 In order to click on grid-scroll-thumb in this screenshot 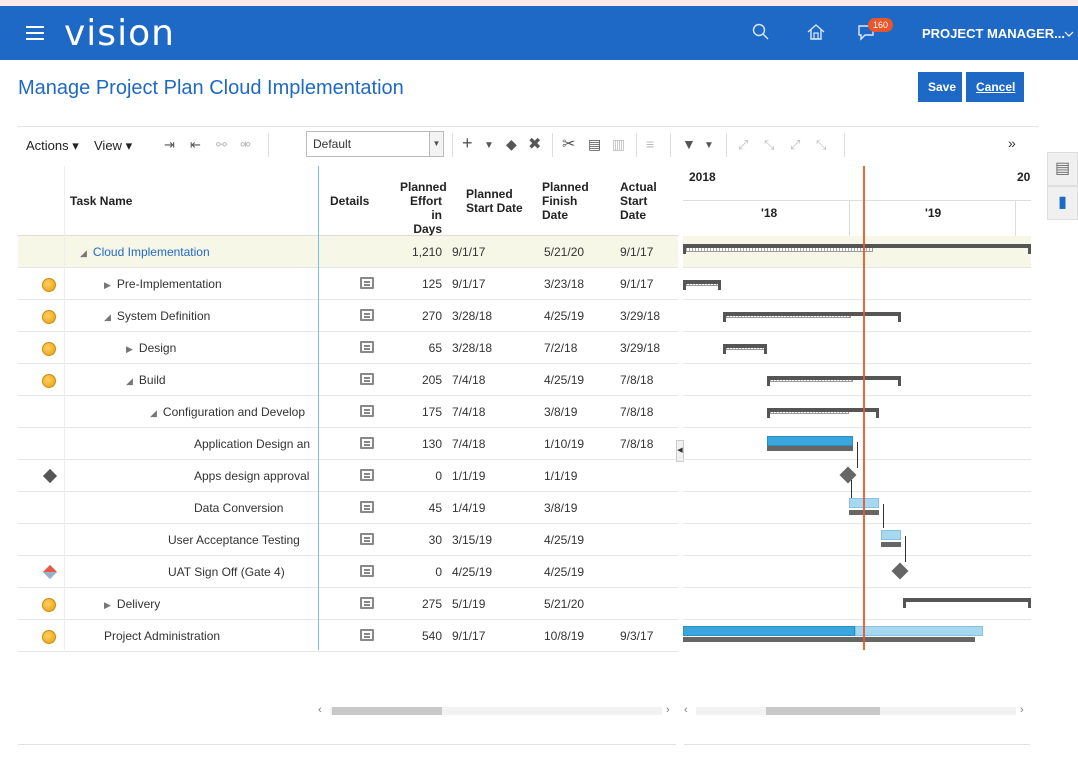, I will do `click(387, 711)`.